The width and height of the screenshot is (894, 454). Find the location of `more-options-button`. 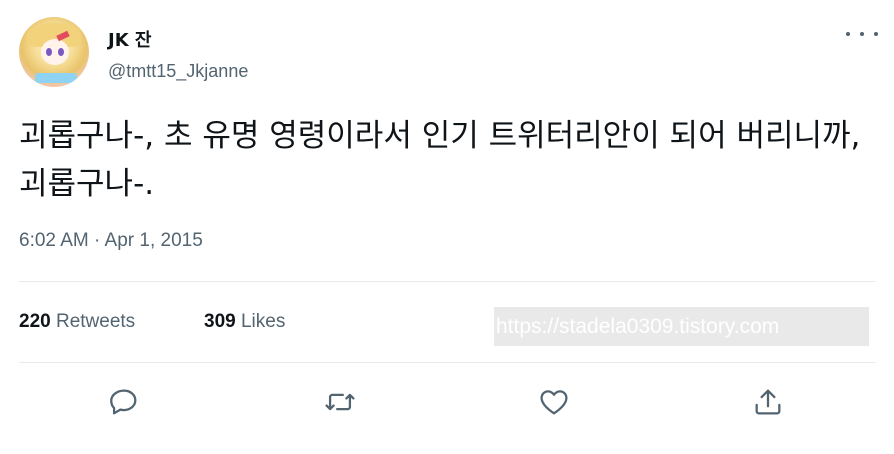

more-options-button is located at coordinates (862, 34).